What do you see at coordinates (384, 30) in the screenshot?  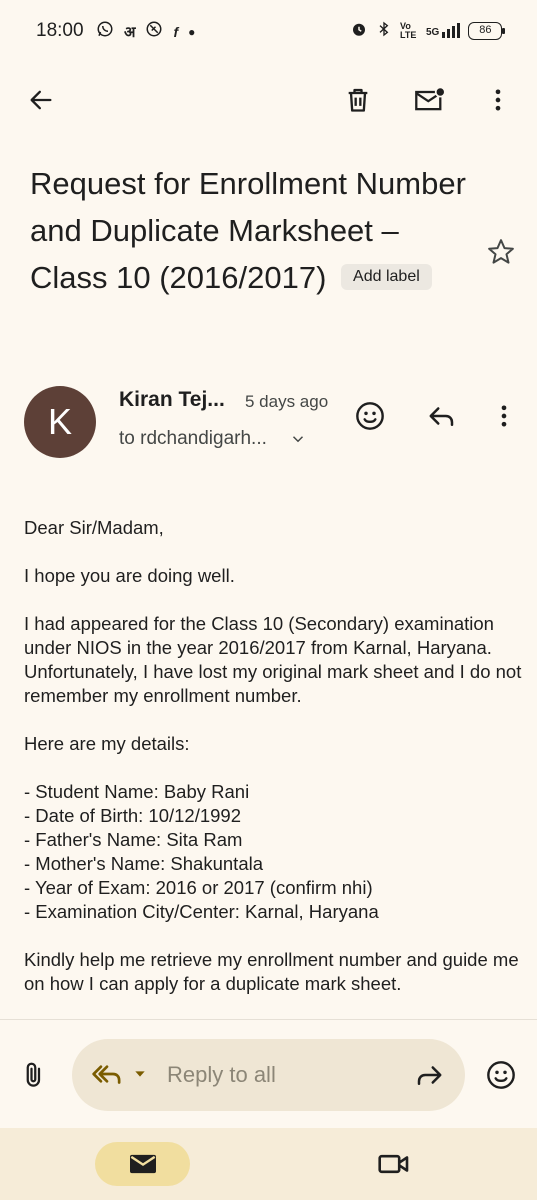 I see `bluetooth-icon` at bounding box center [384, 30].